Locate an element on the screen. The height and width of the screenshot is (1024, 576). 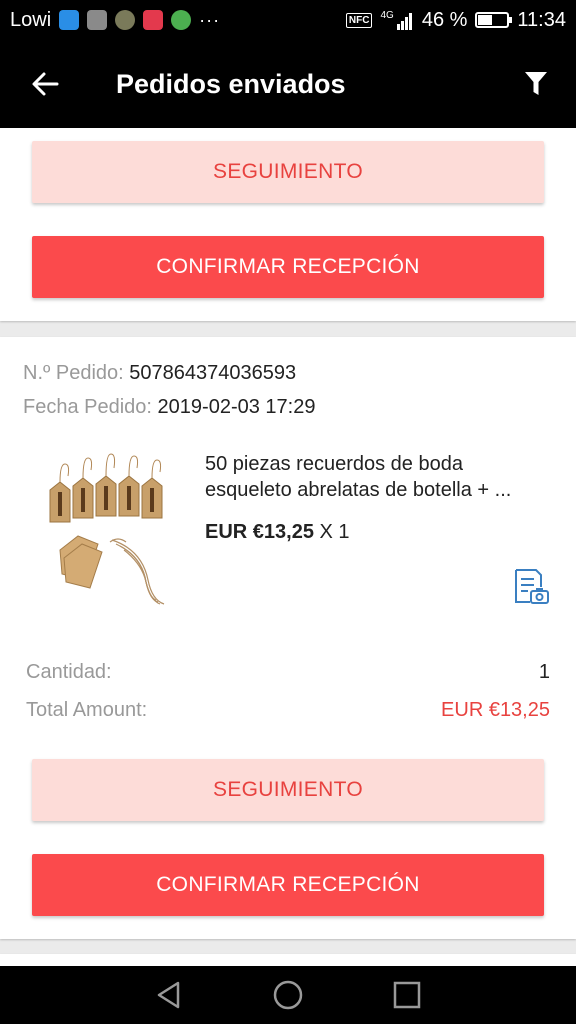
order-number-row: N.º Pedido: 507864374036593 is located at coordinates (159, 373).